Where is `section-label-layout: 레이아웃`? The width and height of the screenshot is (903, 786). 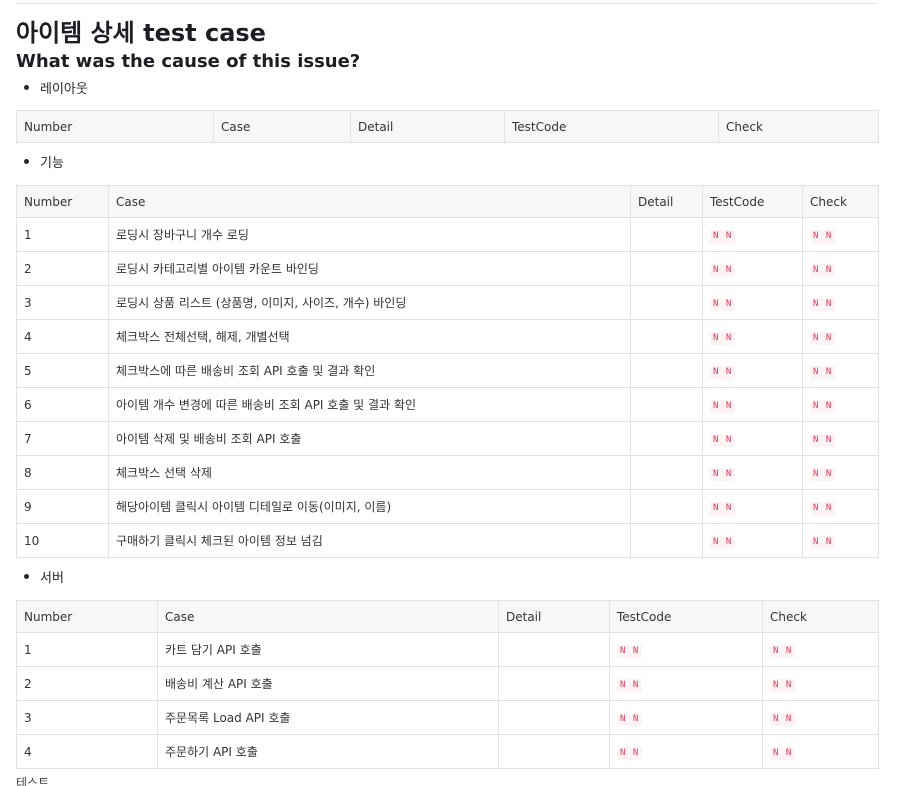
section-label-layout: 레이아웃 is located at coordinates (56, 90).